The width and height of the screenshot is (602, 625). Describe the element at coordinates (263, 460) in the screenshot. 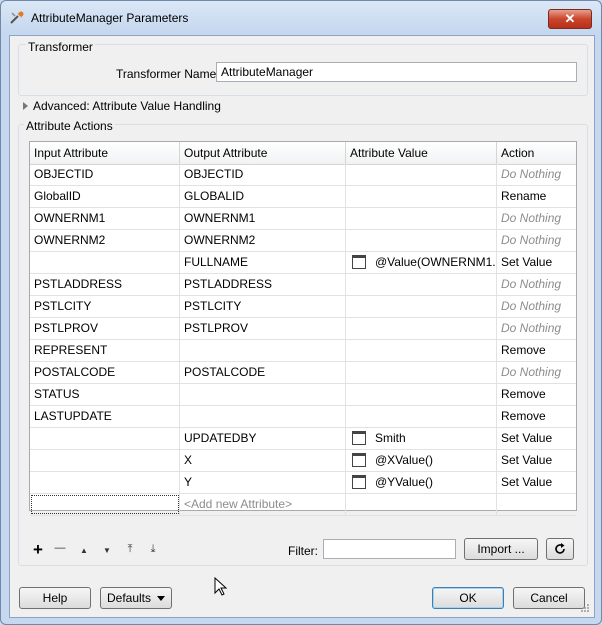

I see `output-attribute-cell: X` at that location.